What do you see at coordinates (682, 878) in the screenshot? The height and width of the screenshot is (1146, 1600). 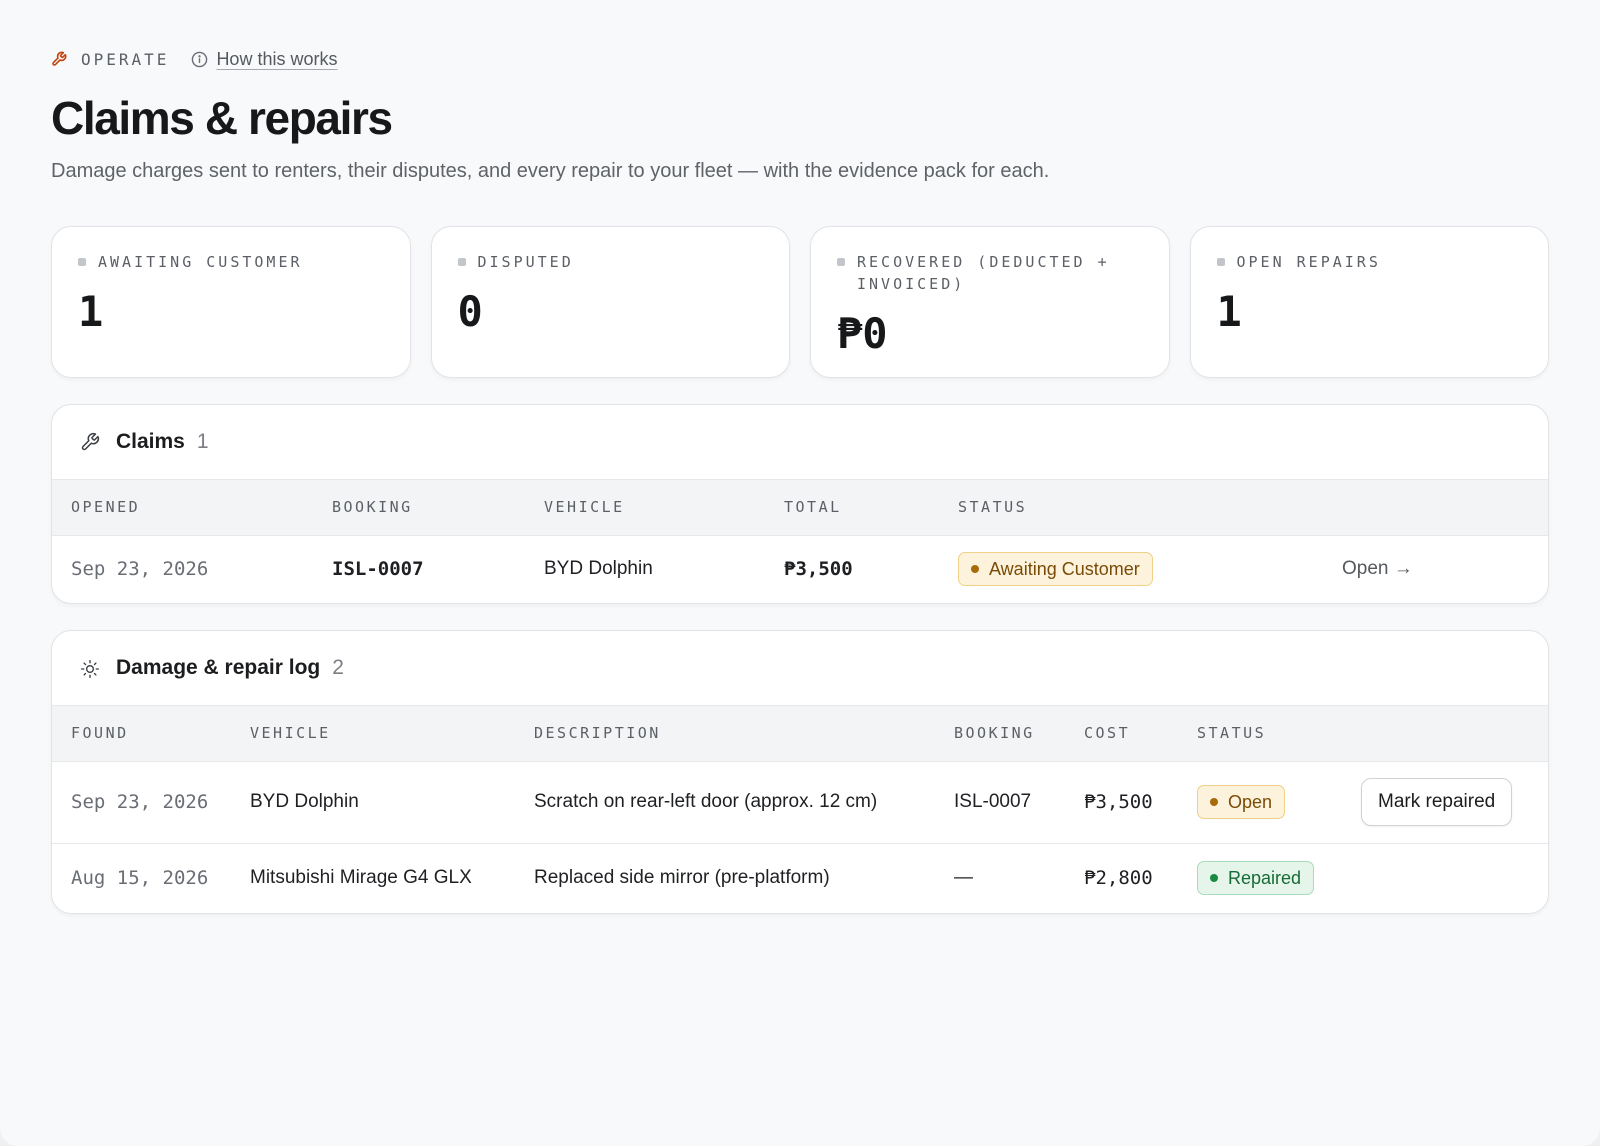 I see `damage-description: Replaced side mirror (pre-platform)` at bounding box center [682, 878].